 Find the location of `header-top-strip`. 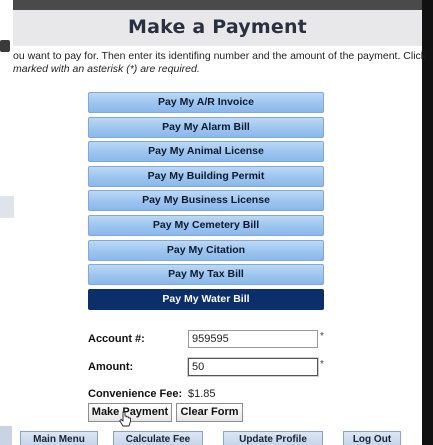

header-top-strip is located at coordinates (217, 5).